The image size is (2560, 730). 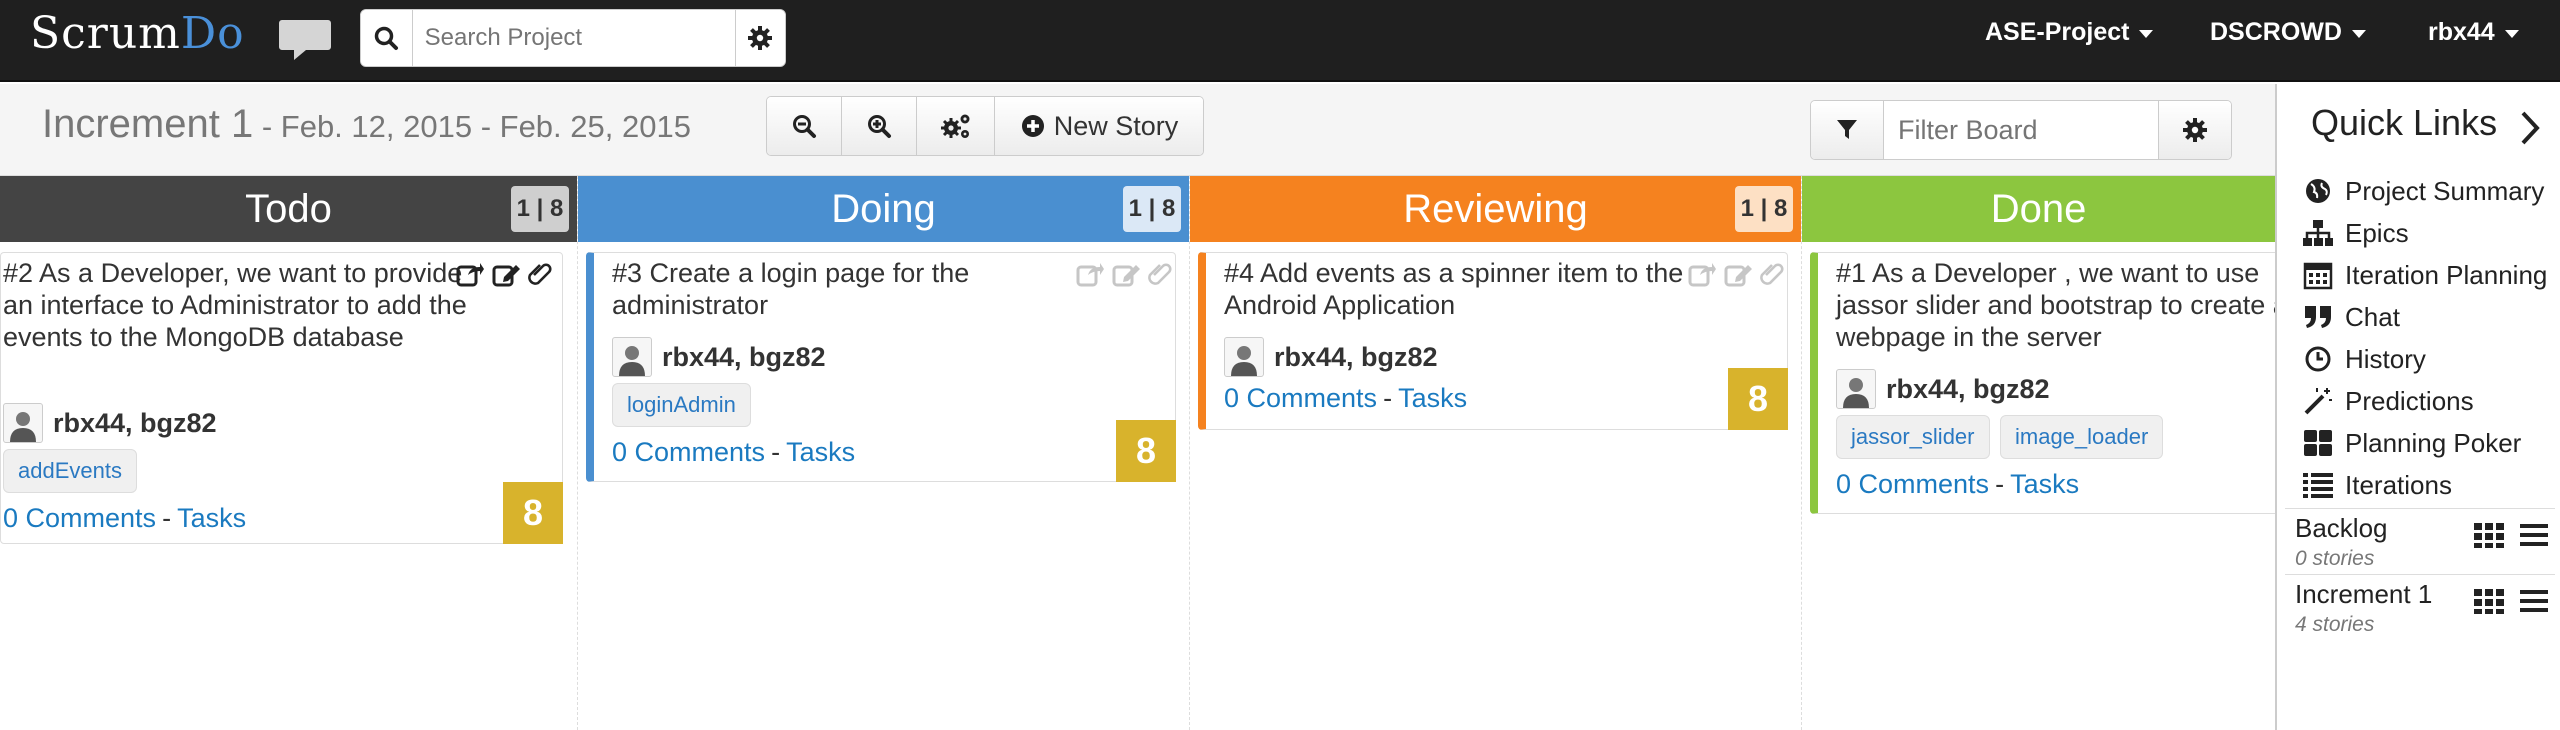 I want to click on iteration-story-count: 4 stories, so click(x=2335, y=624).